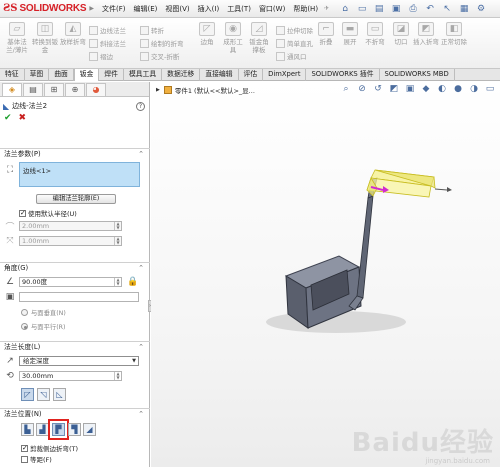 The height and width of the screenshot is (467, 500). I want to click on chevron-down-icon: ▼, so click(134, 361).